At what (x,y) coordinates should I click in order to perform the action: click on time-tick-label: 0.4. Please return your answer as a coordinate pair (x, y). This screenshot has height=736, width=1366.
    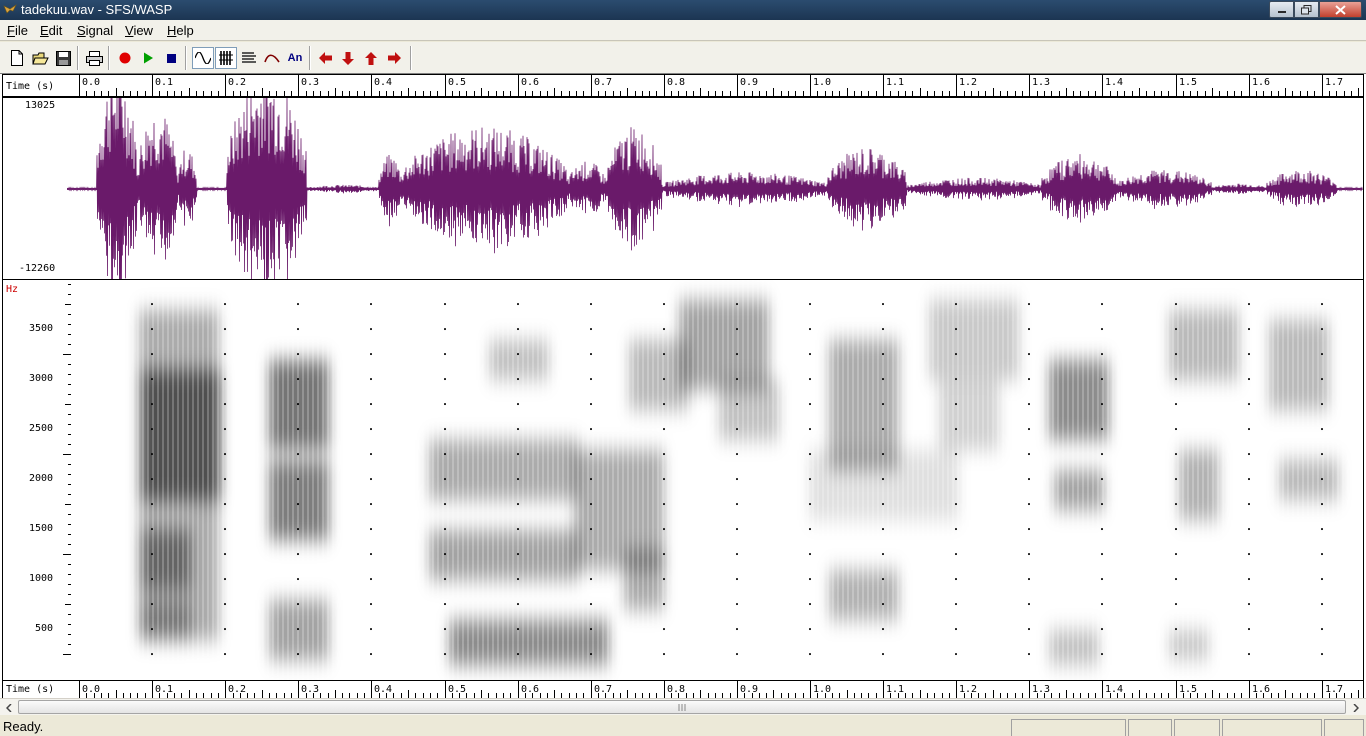
    Looking at the image, I should click on (383, 689).